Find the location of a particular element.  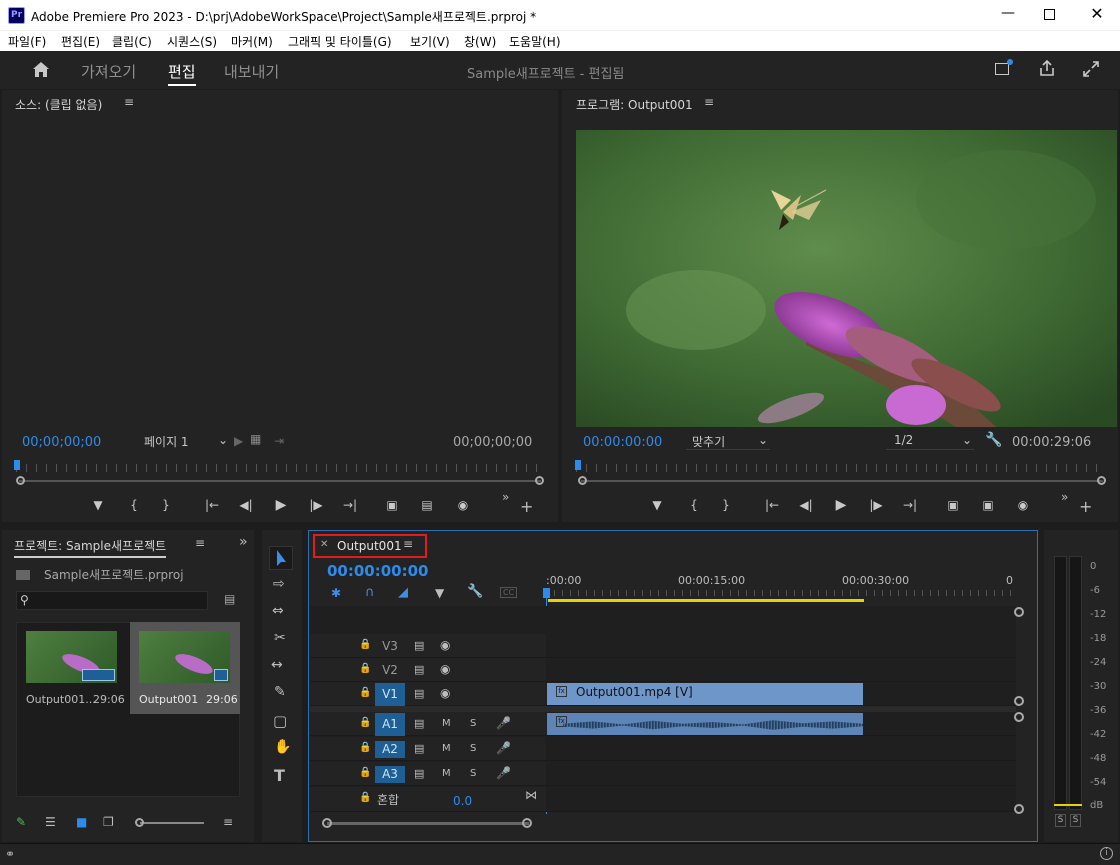

mix-toggle-icon: ⋈ is located at coordinates (531, 795).